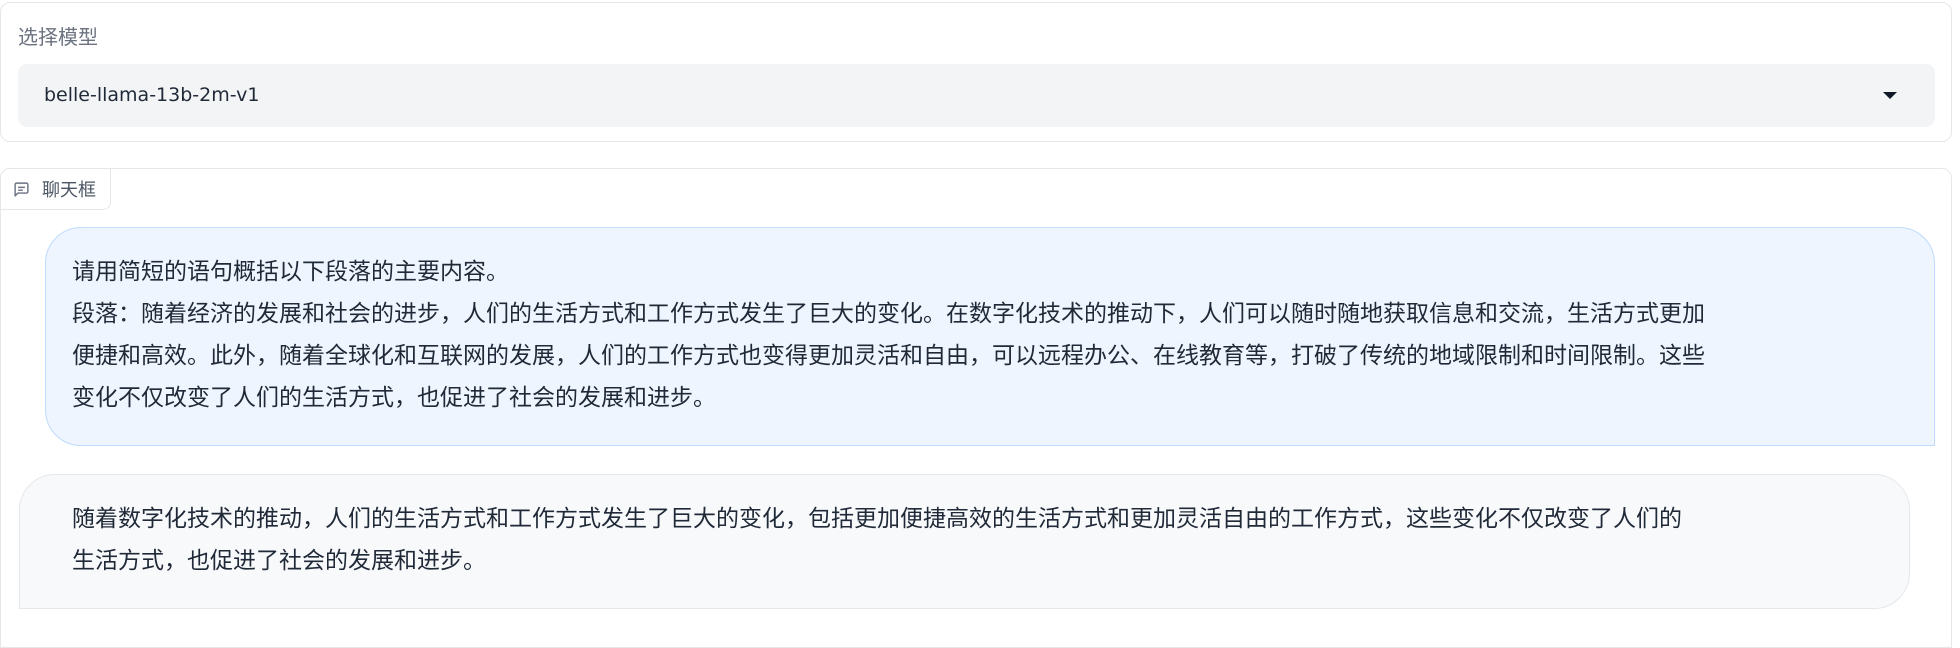 This screenshot has width=1960, height=648. Describe the element at coordinates (394, 398) in the screenshot. I see `message-line: 变化不仅改变了人们的生活方式，也促进了社会的发展和进步。` at that location.